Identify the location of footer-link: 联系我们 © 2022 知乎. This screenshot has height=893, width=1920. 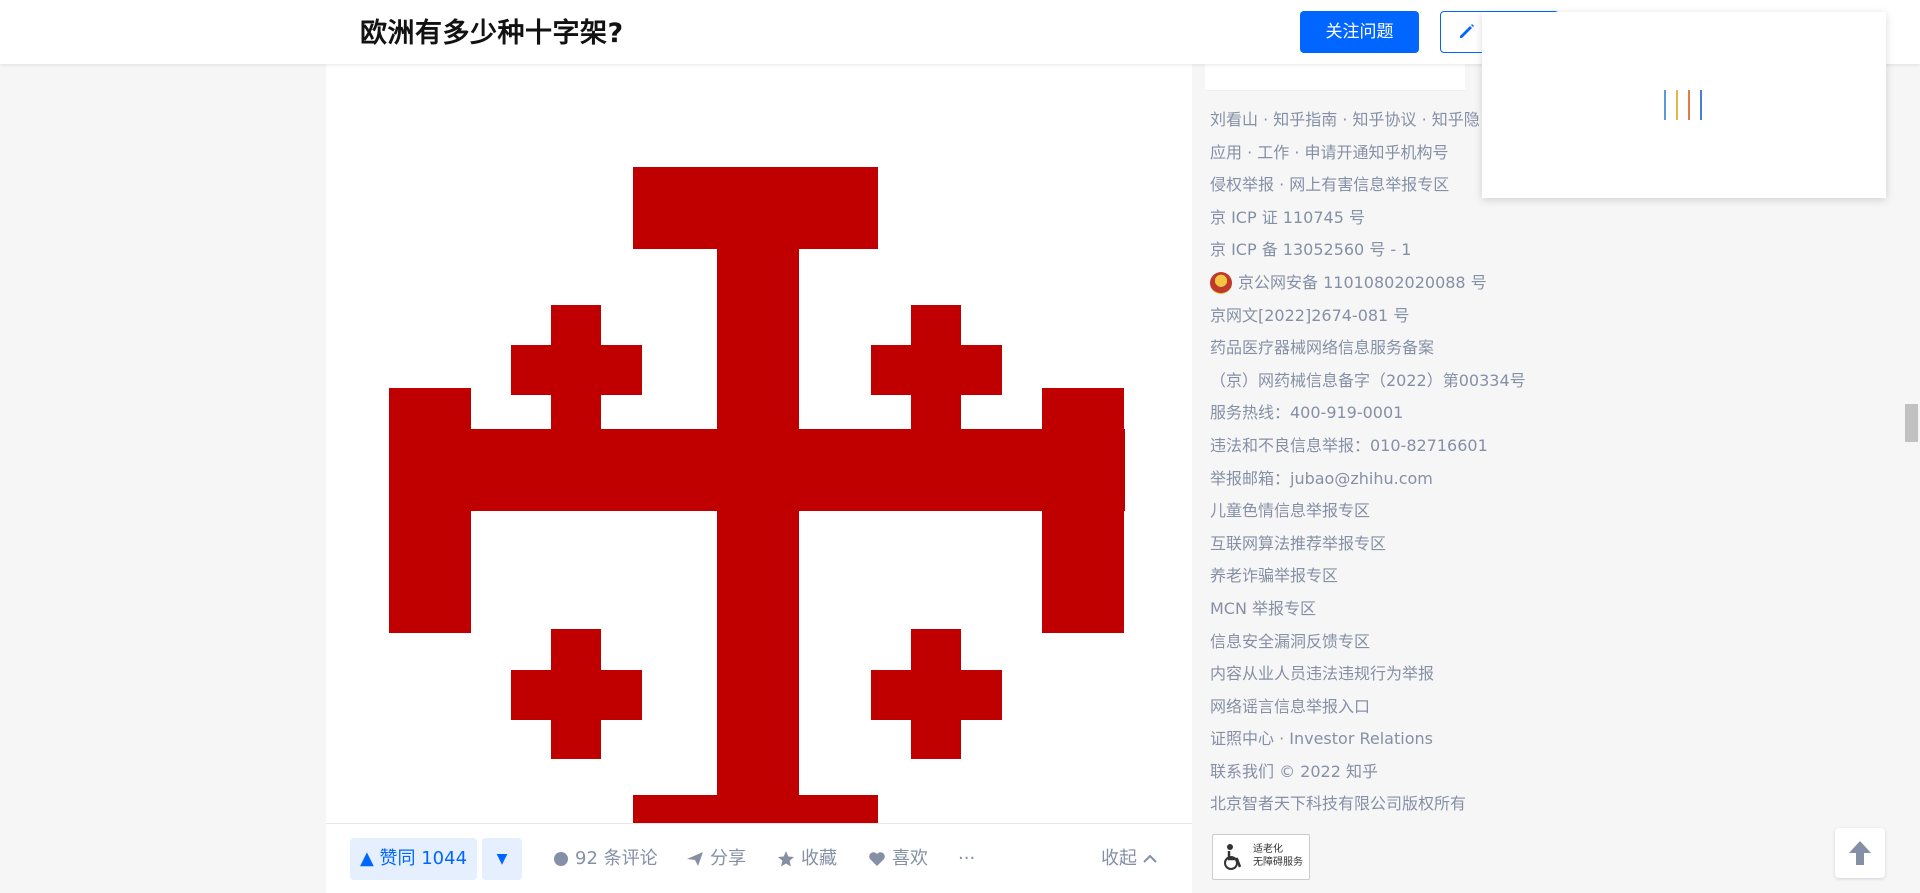
(1294, 771).